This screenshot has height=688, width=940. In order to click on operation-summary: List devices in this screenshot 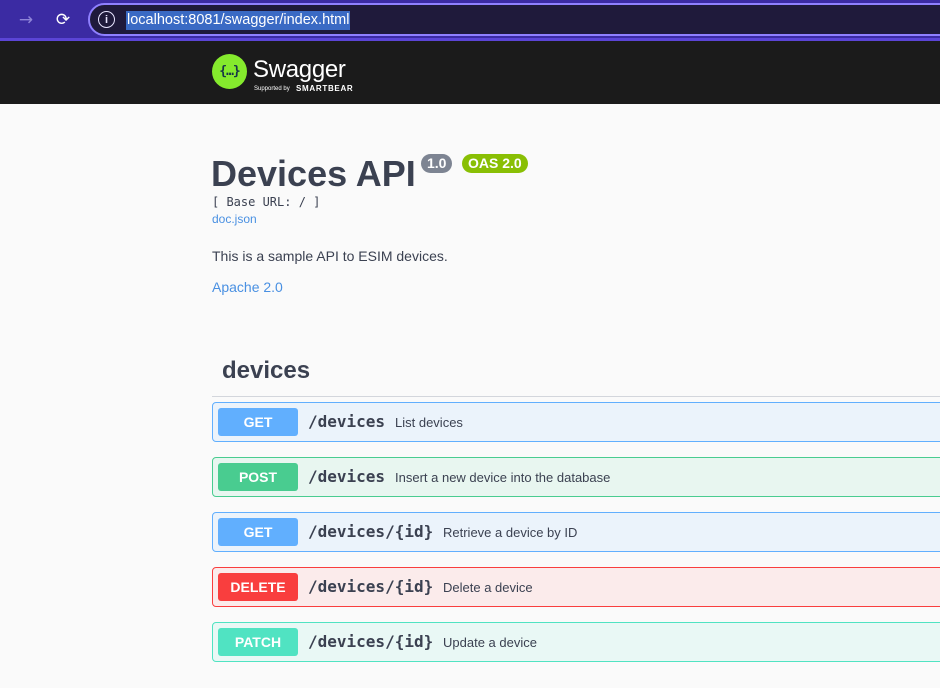, I will do `click(429, 422)`.